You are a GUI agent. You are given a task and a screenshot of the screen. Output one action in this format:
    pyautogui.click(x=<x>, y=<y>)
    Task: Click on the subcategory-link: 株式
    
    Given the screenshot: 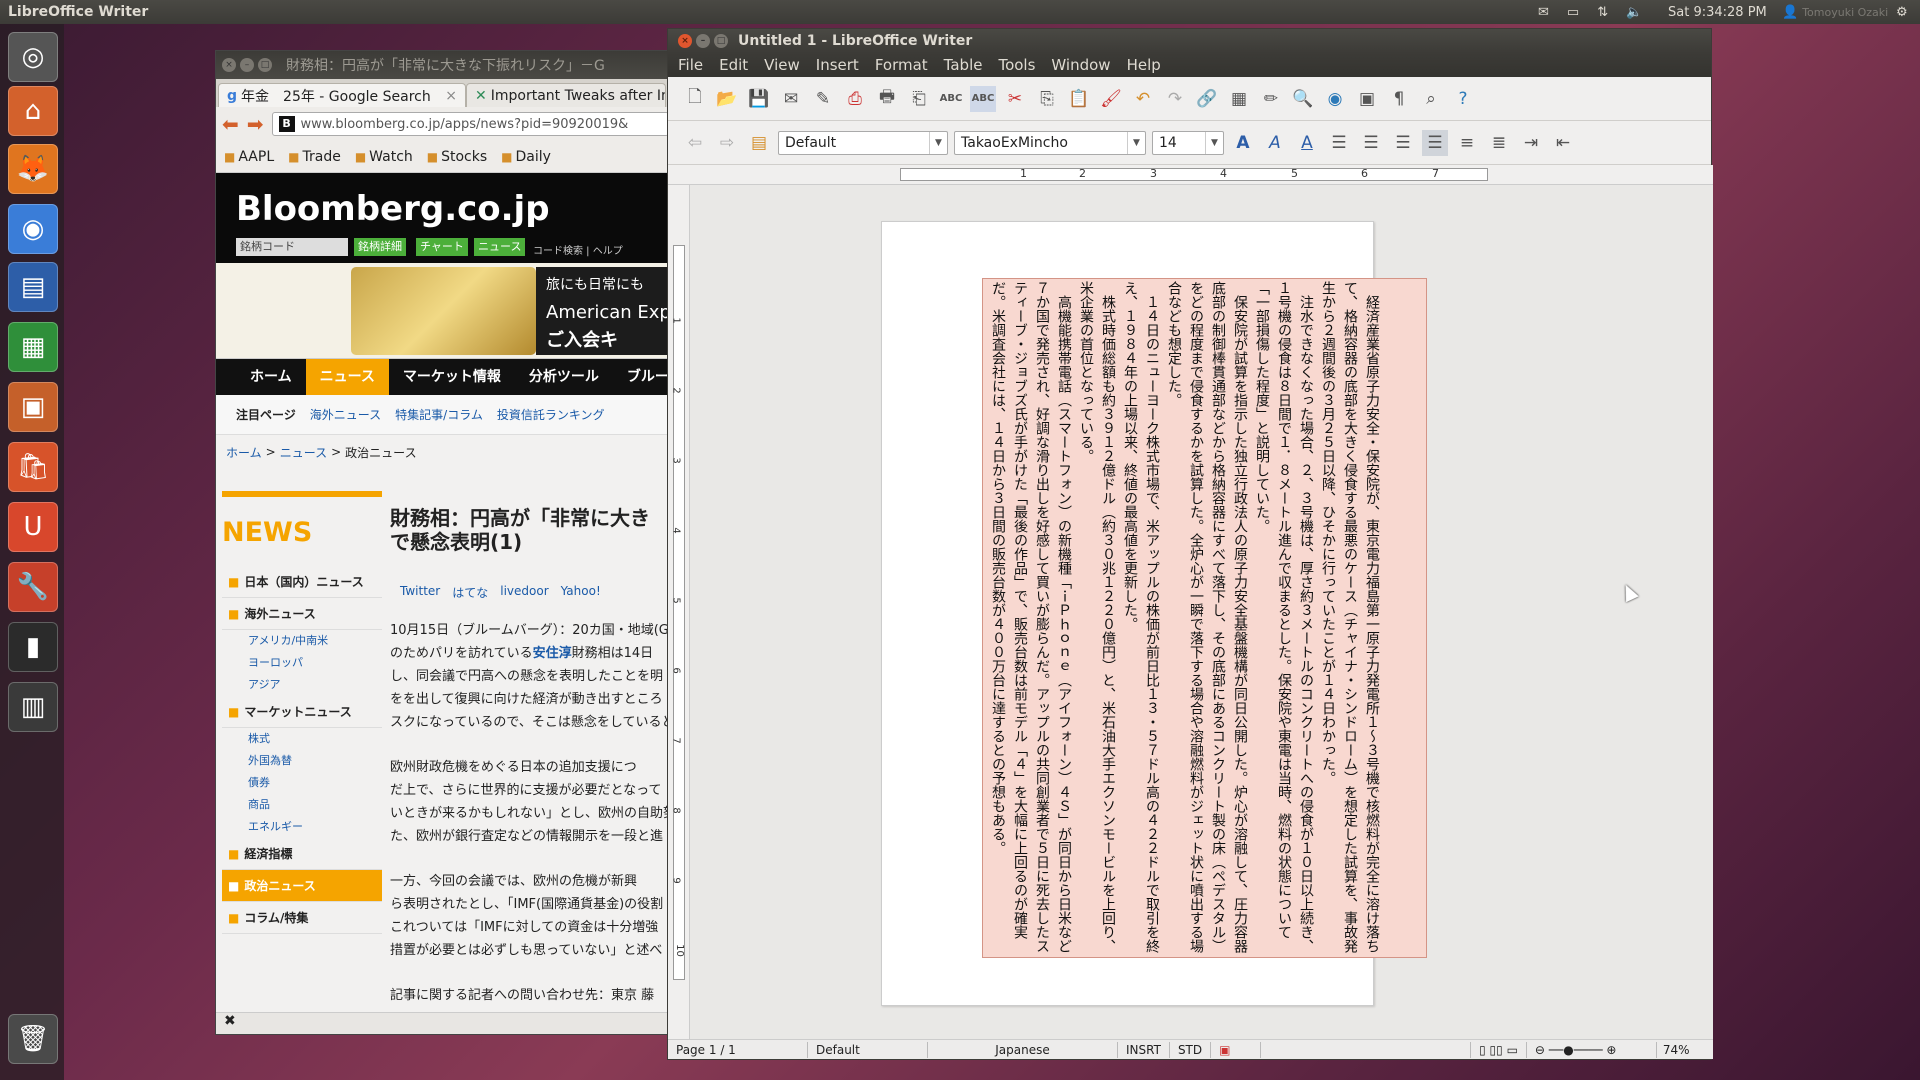 What is the action you would take?
    pyautogui.click(x=302, y=739)
    